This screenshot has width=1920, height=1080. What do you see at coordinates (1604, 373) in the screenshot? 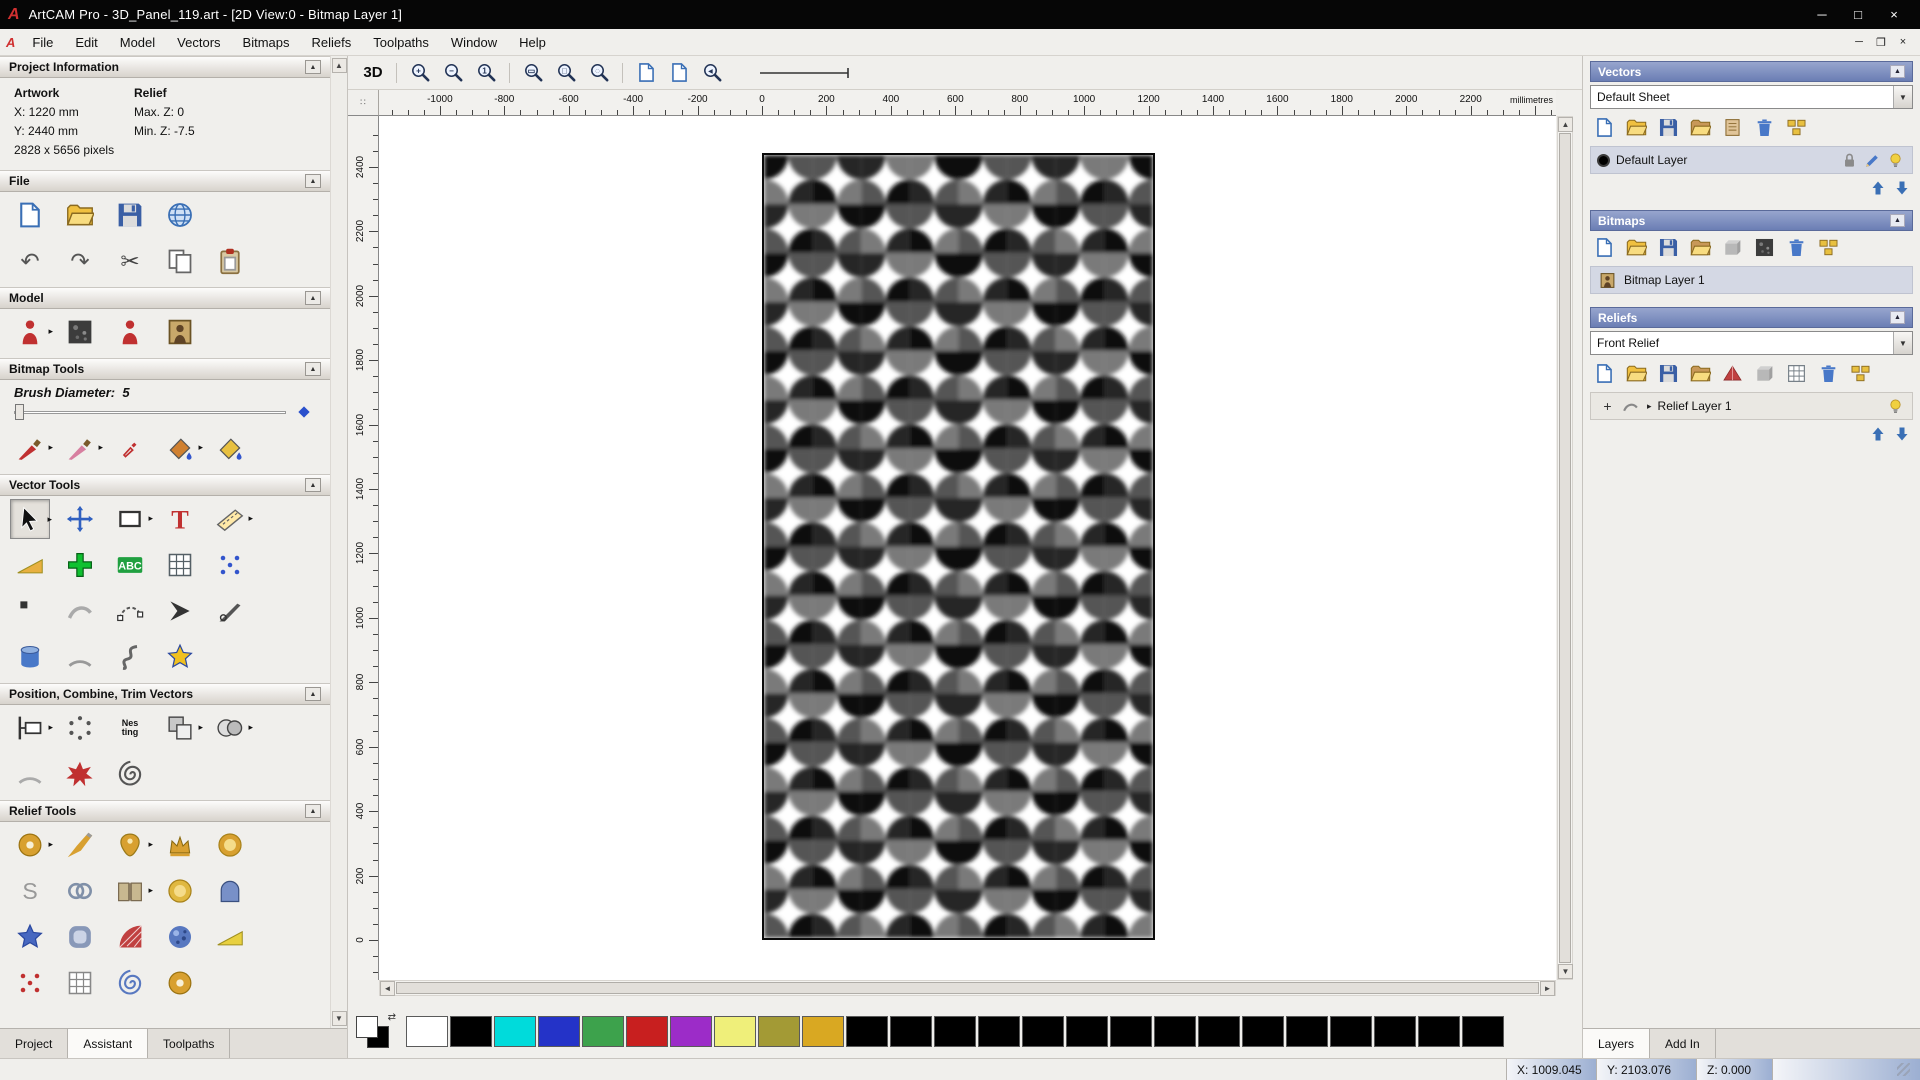
I see `new-relief-layer-button` at bounding box center [1604, 373].